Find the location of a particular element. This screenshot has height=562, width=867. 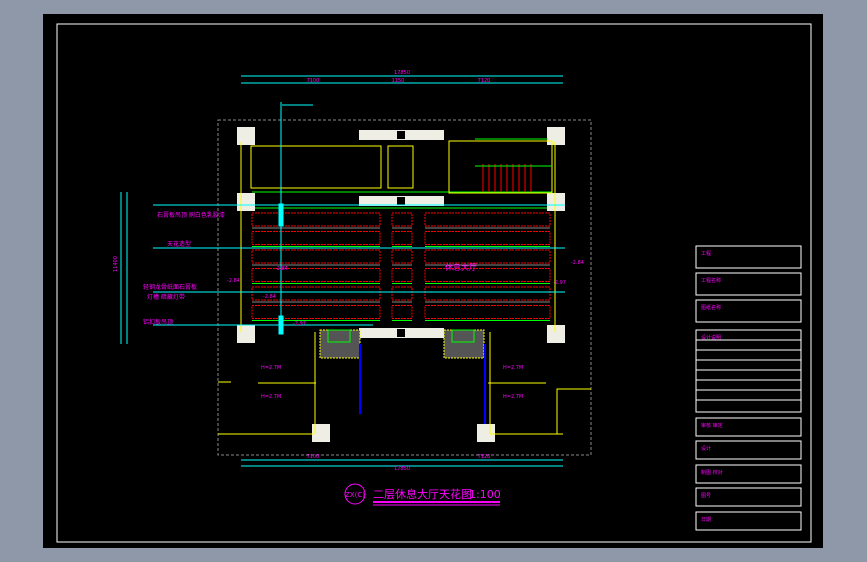

title-block-label: 制图 校对 is located at coordinates (712, 472).